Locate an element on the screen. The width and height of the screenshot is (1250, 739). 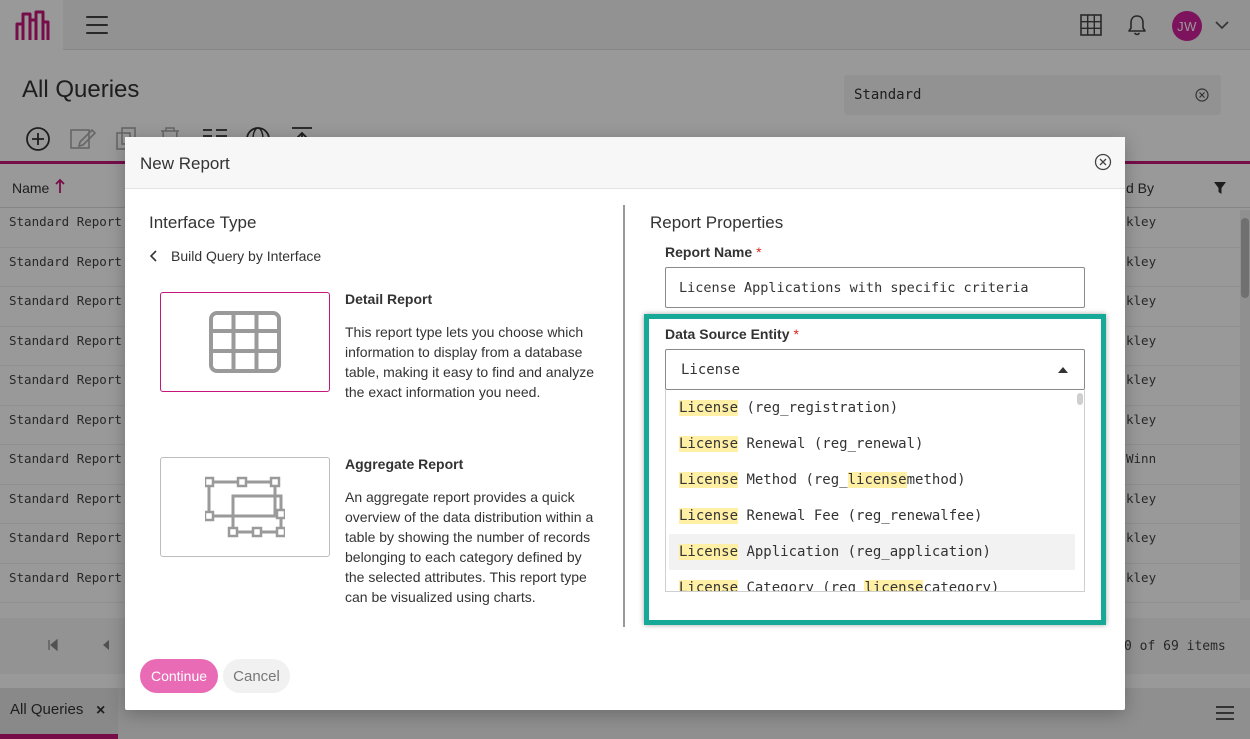
data-source-entity-label: Data Source Entity * is located at coordinates (732, 334).